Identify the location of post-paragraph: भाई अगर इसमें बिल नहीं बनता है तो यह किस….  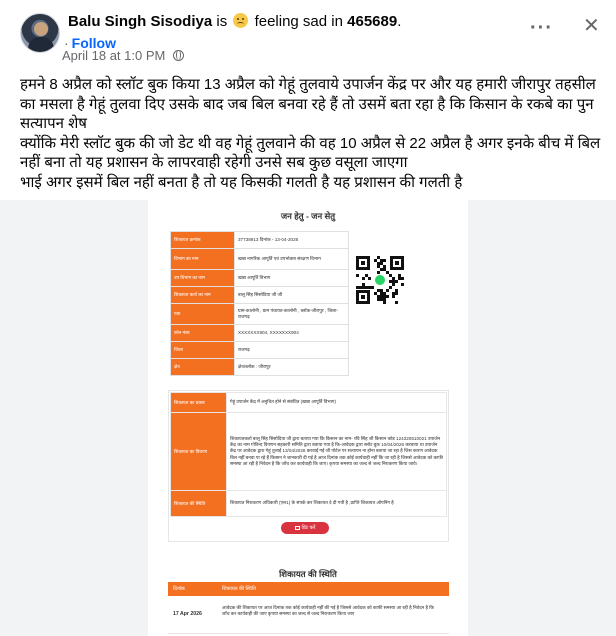
(241, 182).